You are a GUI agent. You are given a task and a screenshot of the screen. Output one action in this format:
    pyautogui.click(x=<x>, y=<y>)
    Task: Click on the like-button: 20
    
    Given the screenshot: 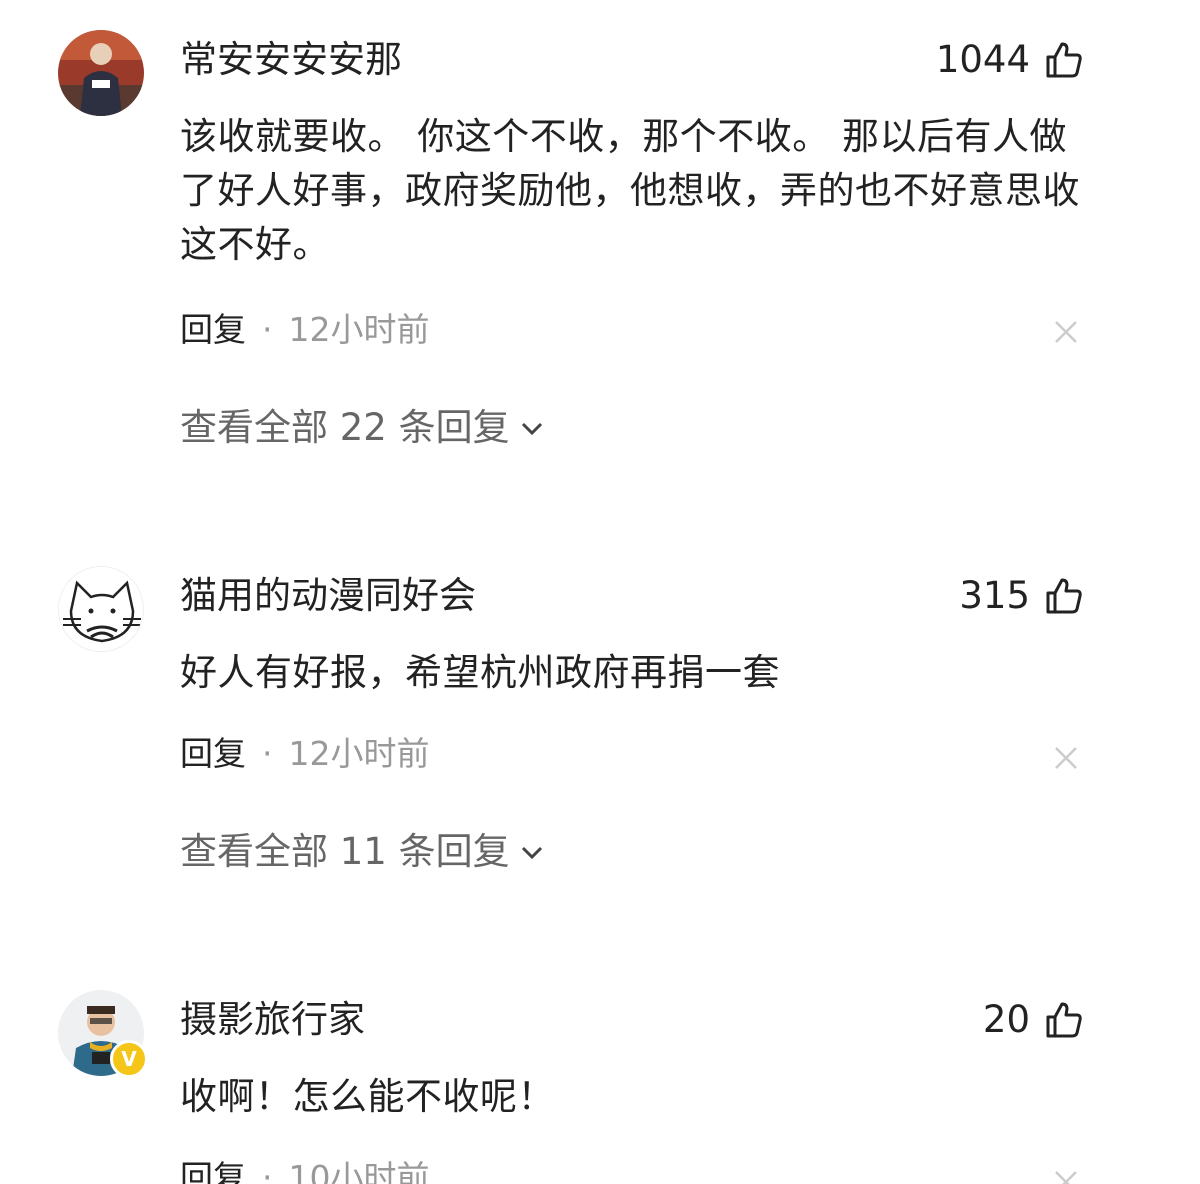 What is the action you would take?
    pyautogui.click(x=1033, y=1020)
    